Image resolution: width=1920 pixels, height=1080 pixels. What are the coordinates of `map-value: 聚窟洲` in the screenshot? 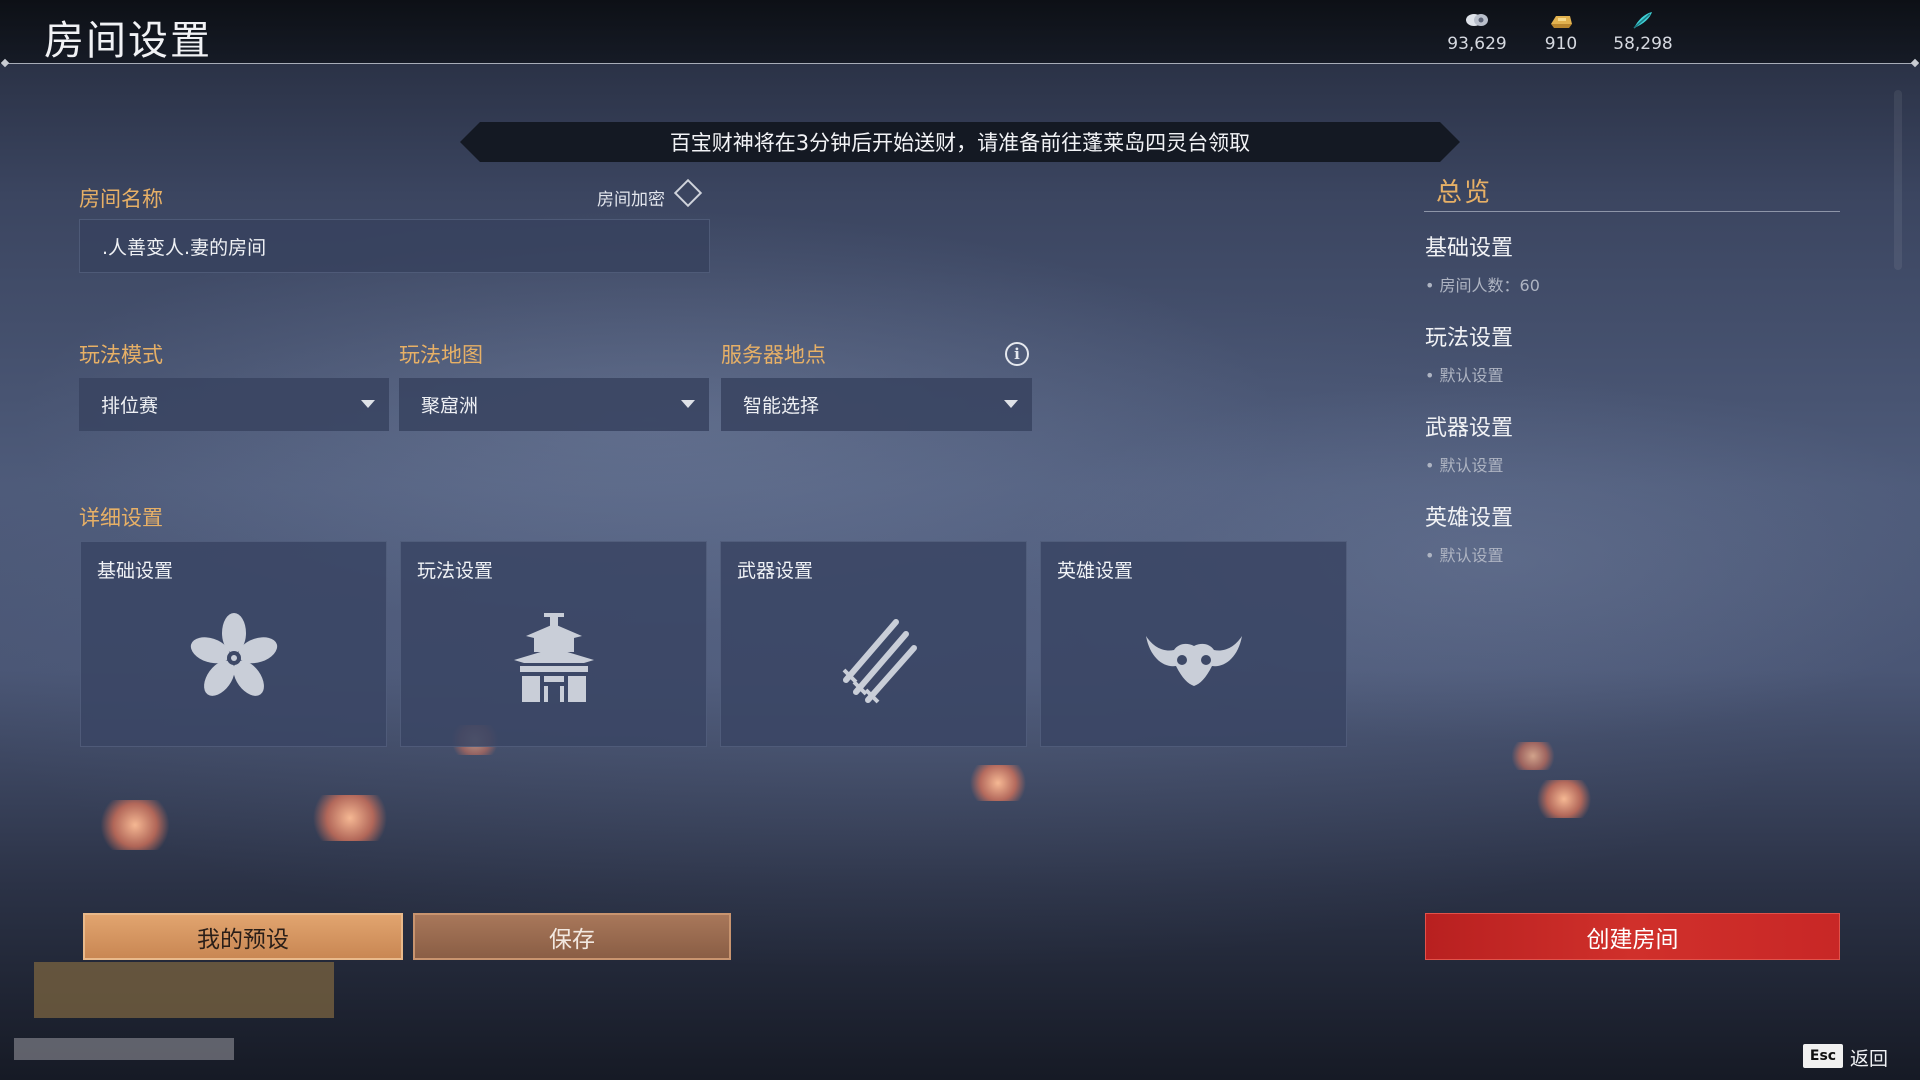 It's located at (450, 406).